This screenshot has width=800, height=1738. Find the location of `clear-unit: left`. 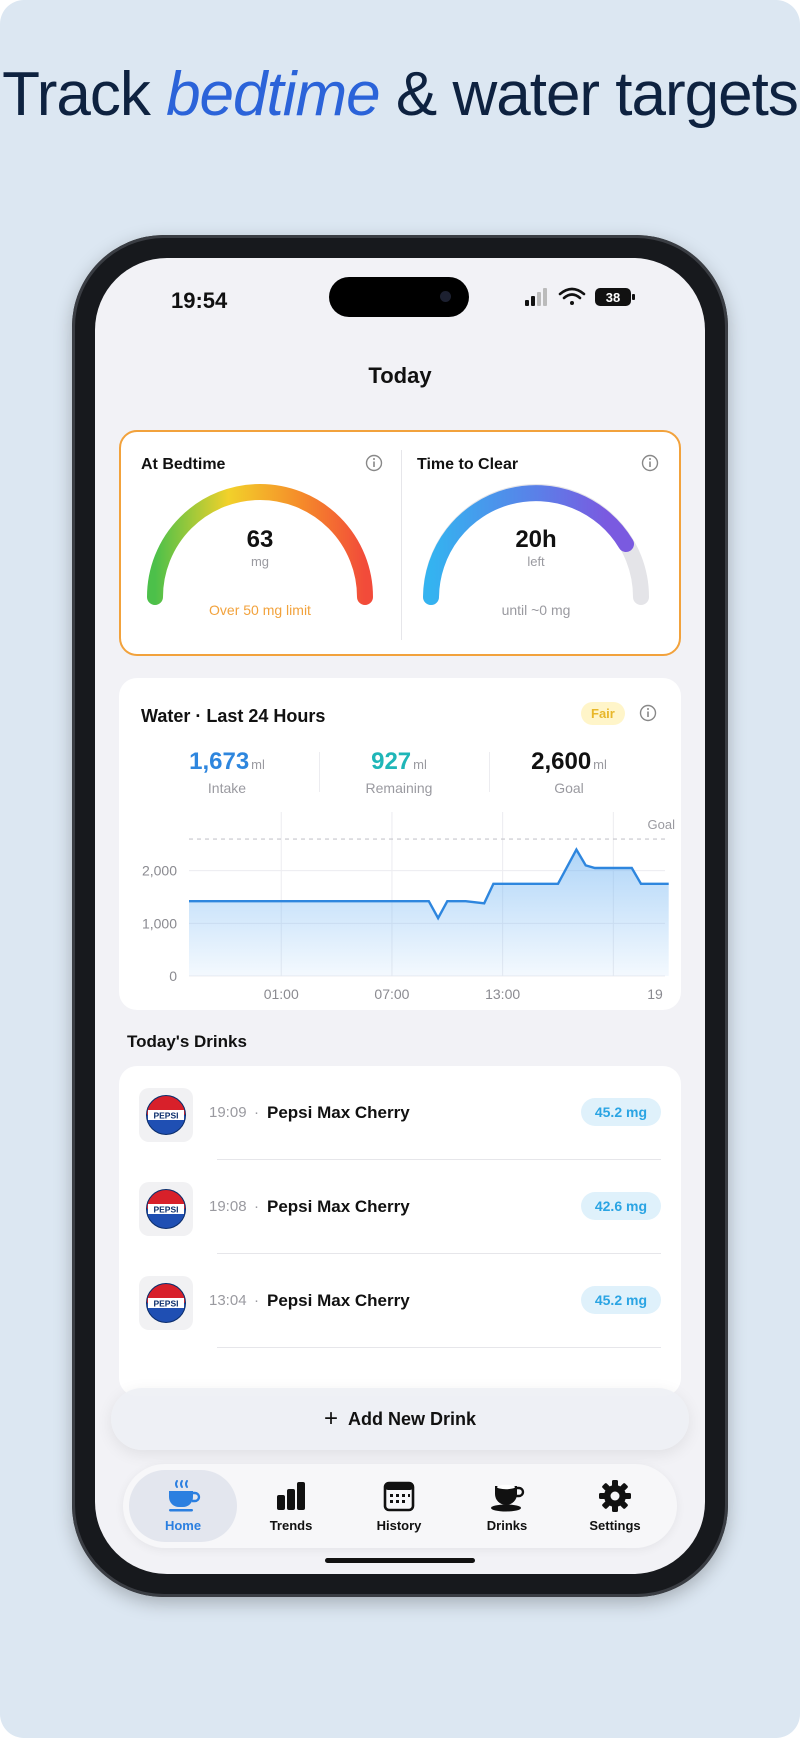

clear-unit: left is located at coordinates (536, 561).